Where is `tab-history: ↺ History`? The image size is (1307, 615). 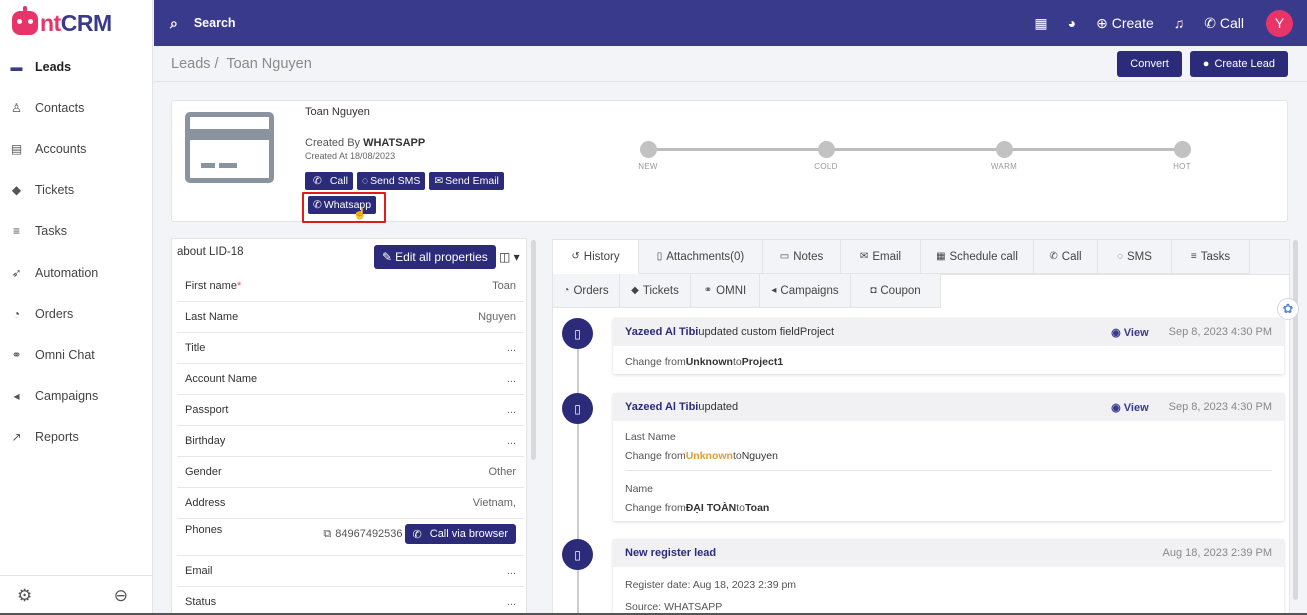 tab-history: ↺ History is located at coordinates (596, 257).